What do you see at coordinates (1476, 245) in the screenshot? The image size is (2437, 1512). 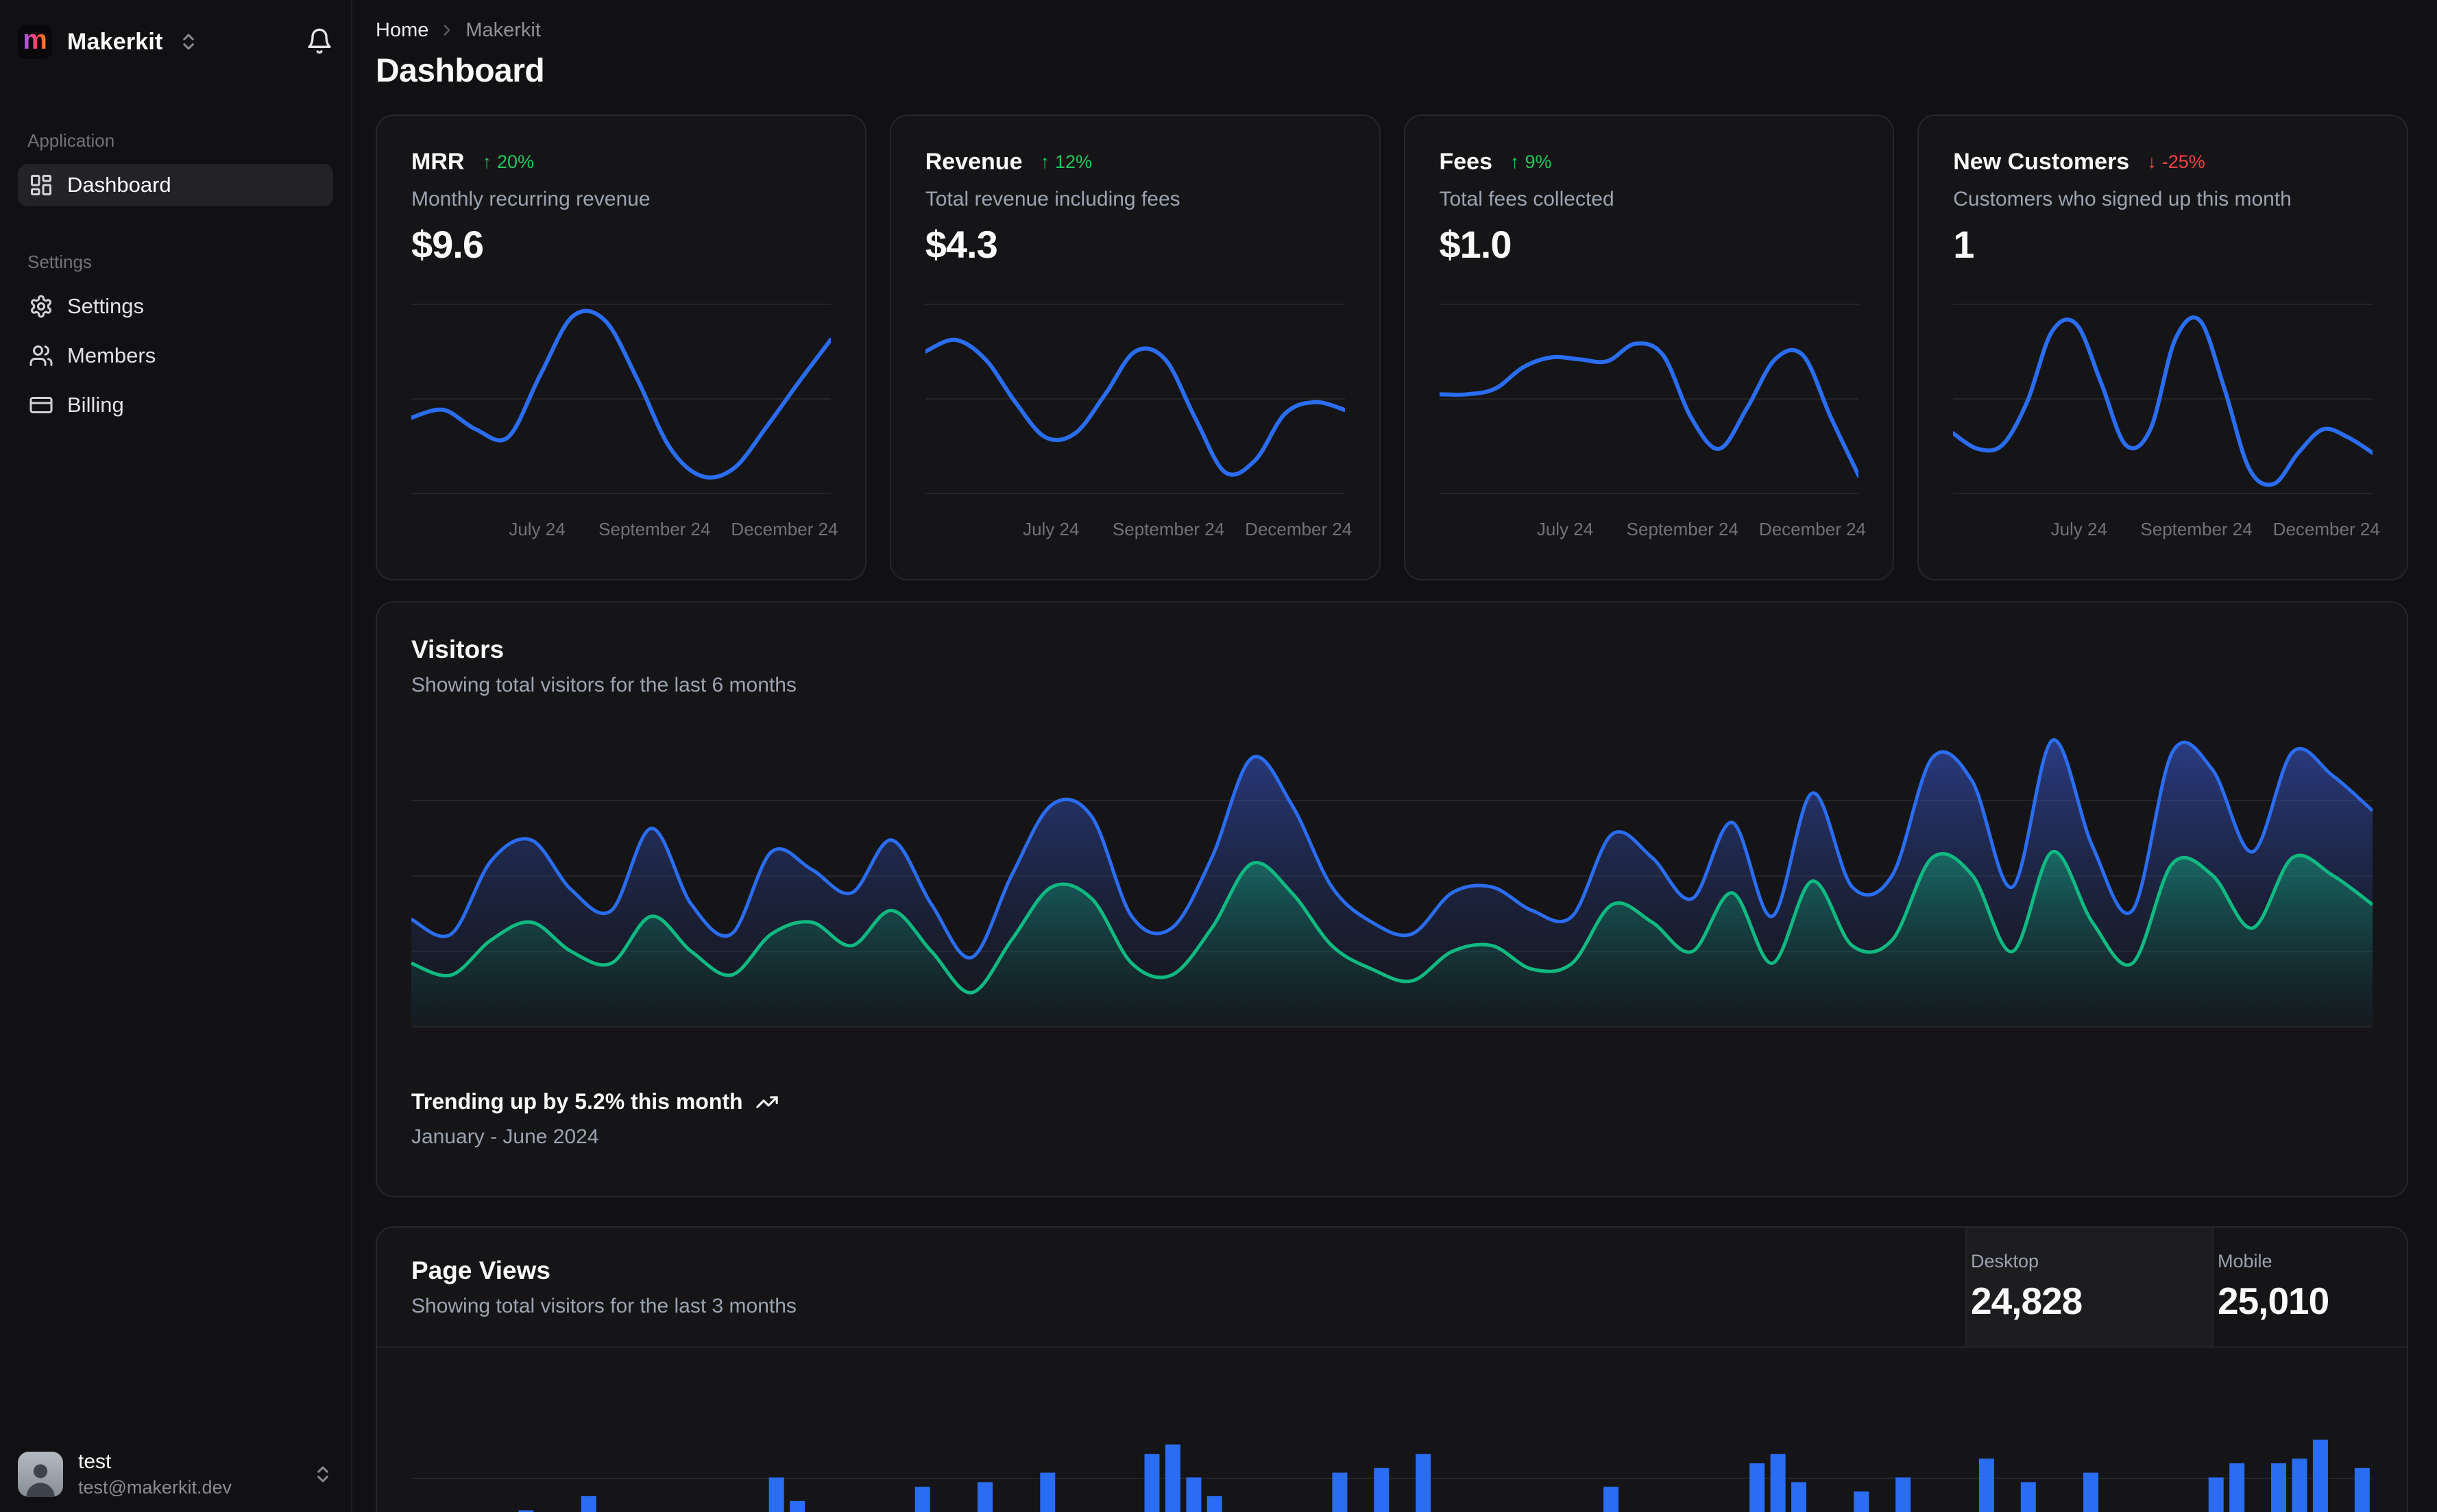 I see `stat-value: $1.0` at bounding box center [1476, 245].